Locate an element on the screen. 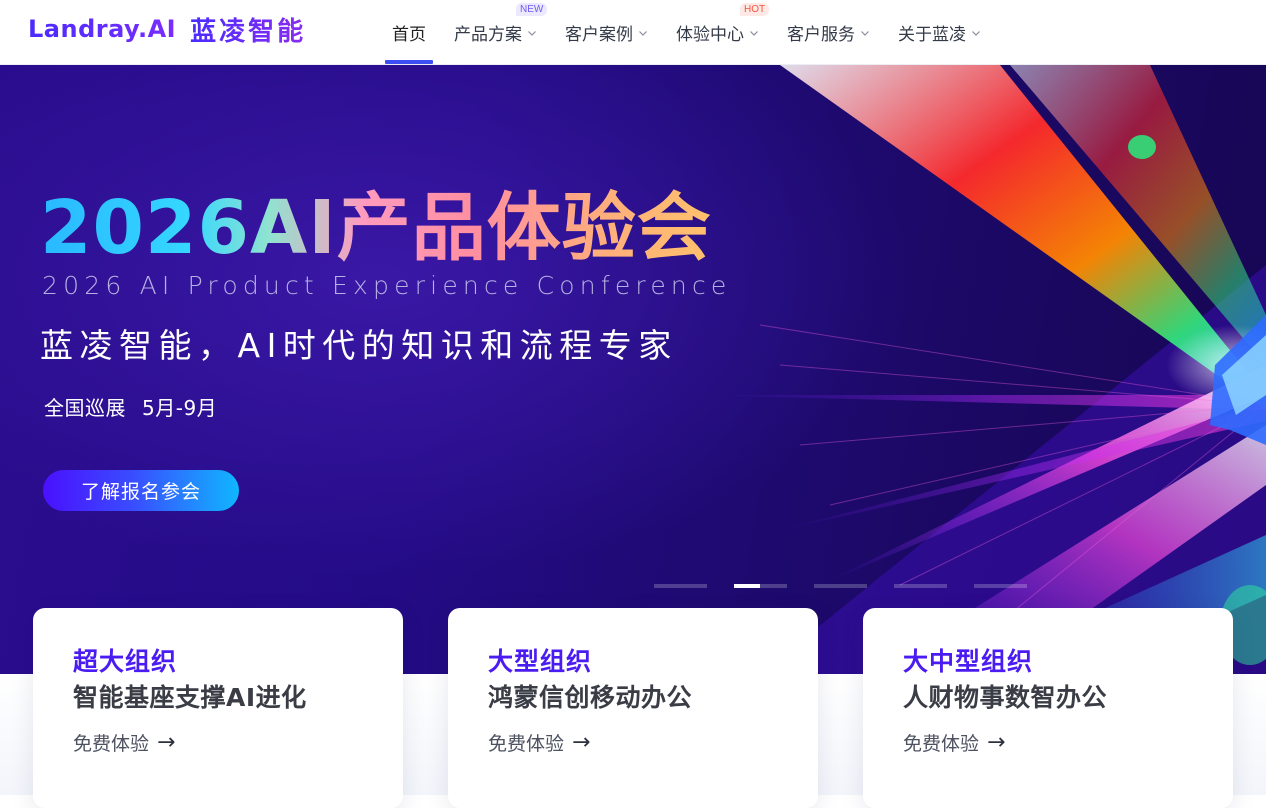  hero-date-range: 5月-9月 is located at coordinates (180, 408).